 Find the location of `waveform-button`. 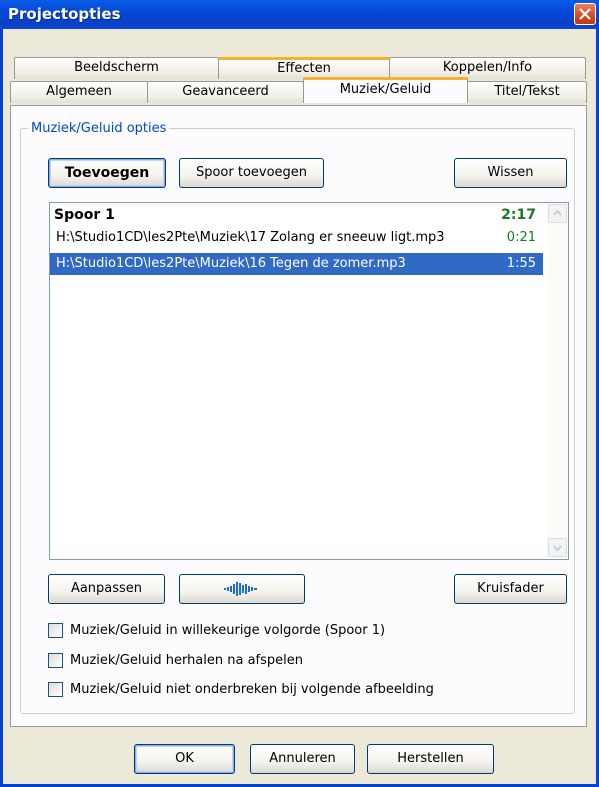

waveform-button is located at coordinates (242, 589).